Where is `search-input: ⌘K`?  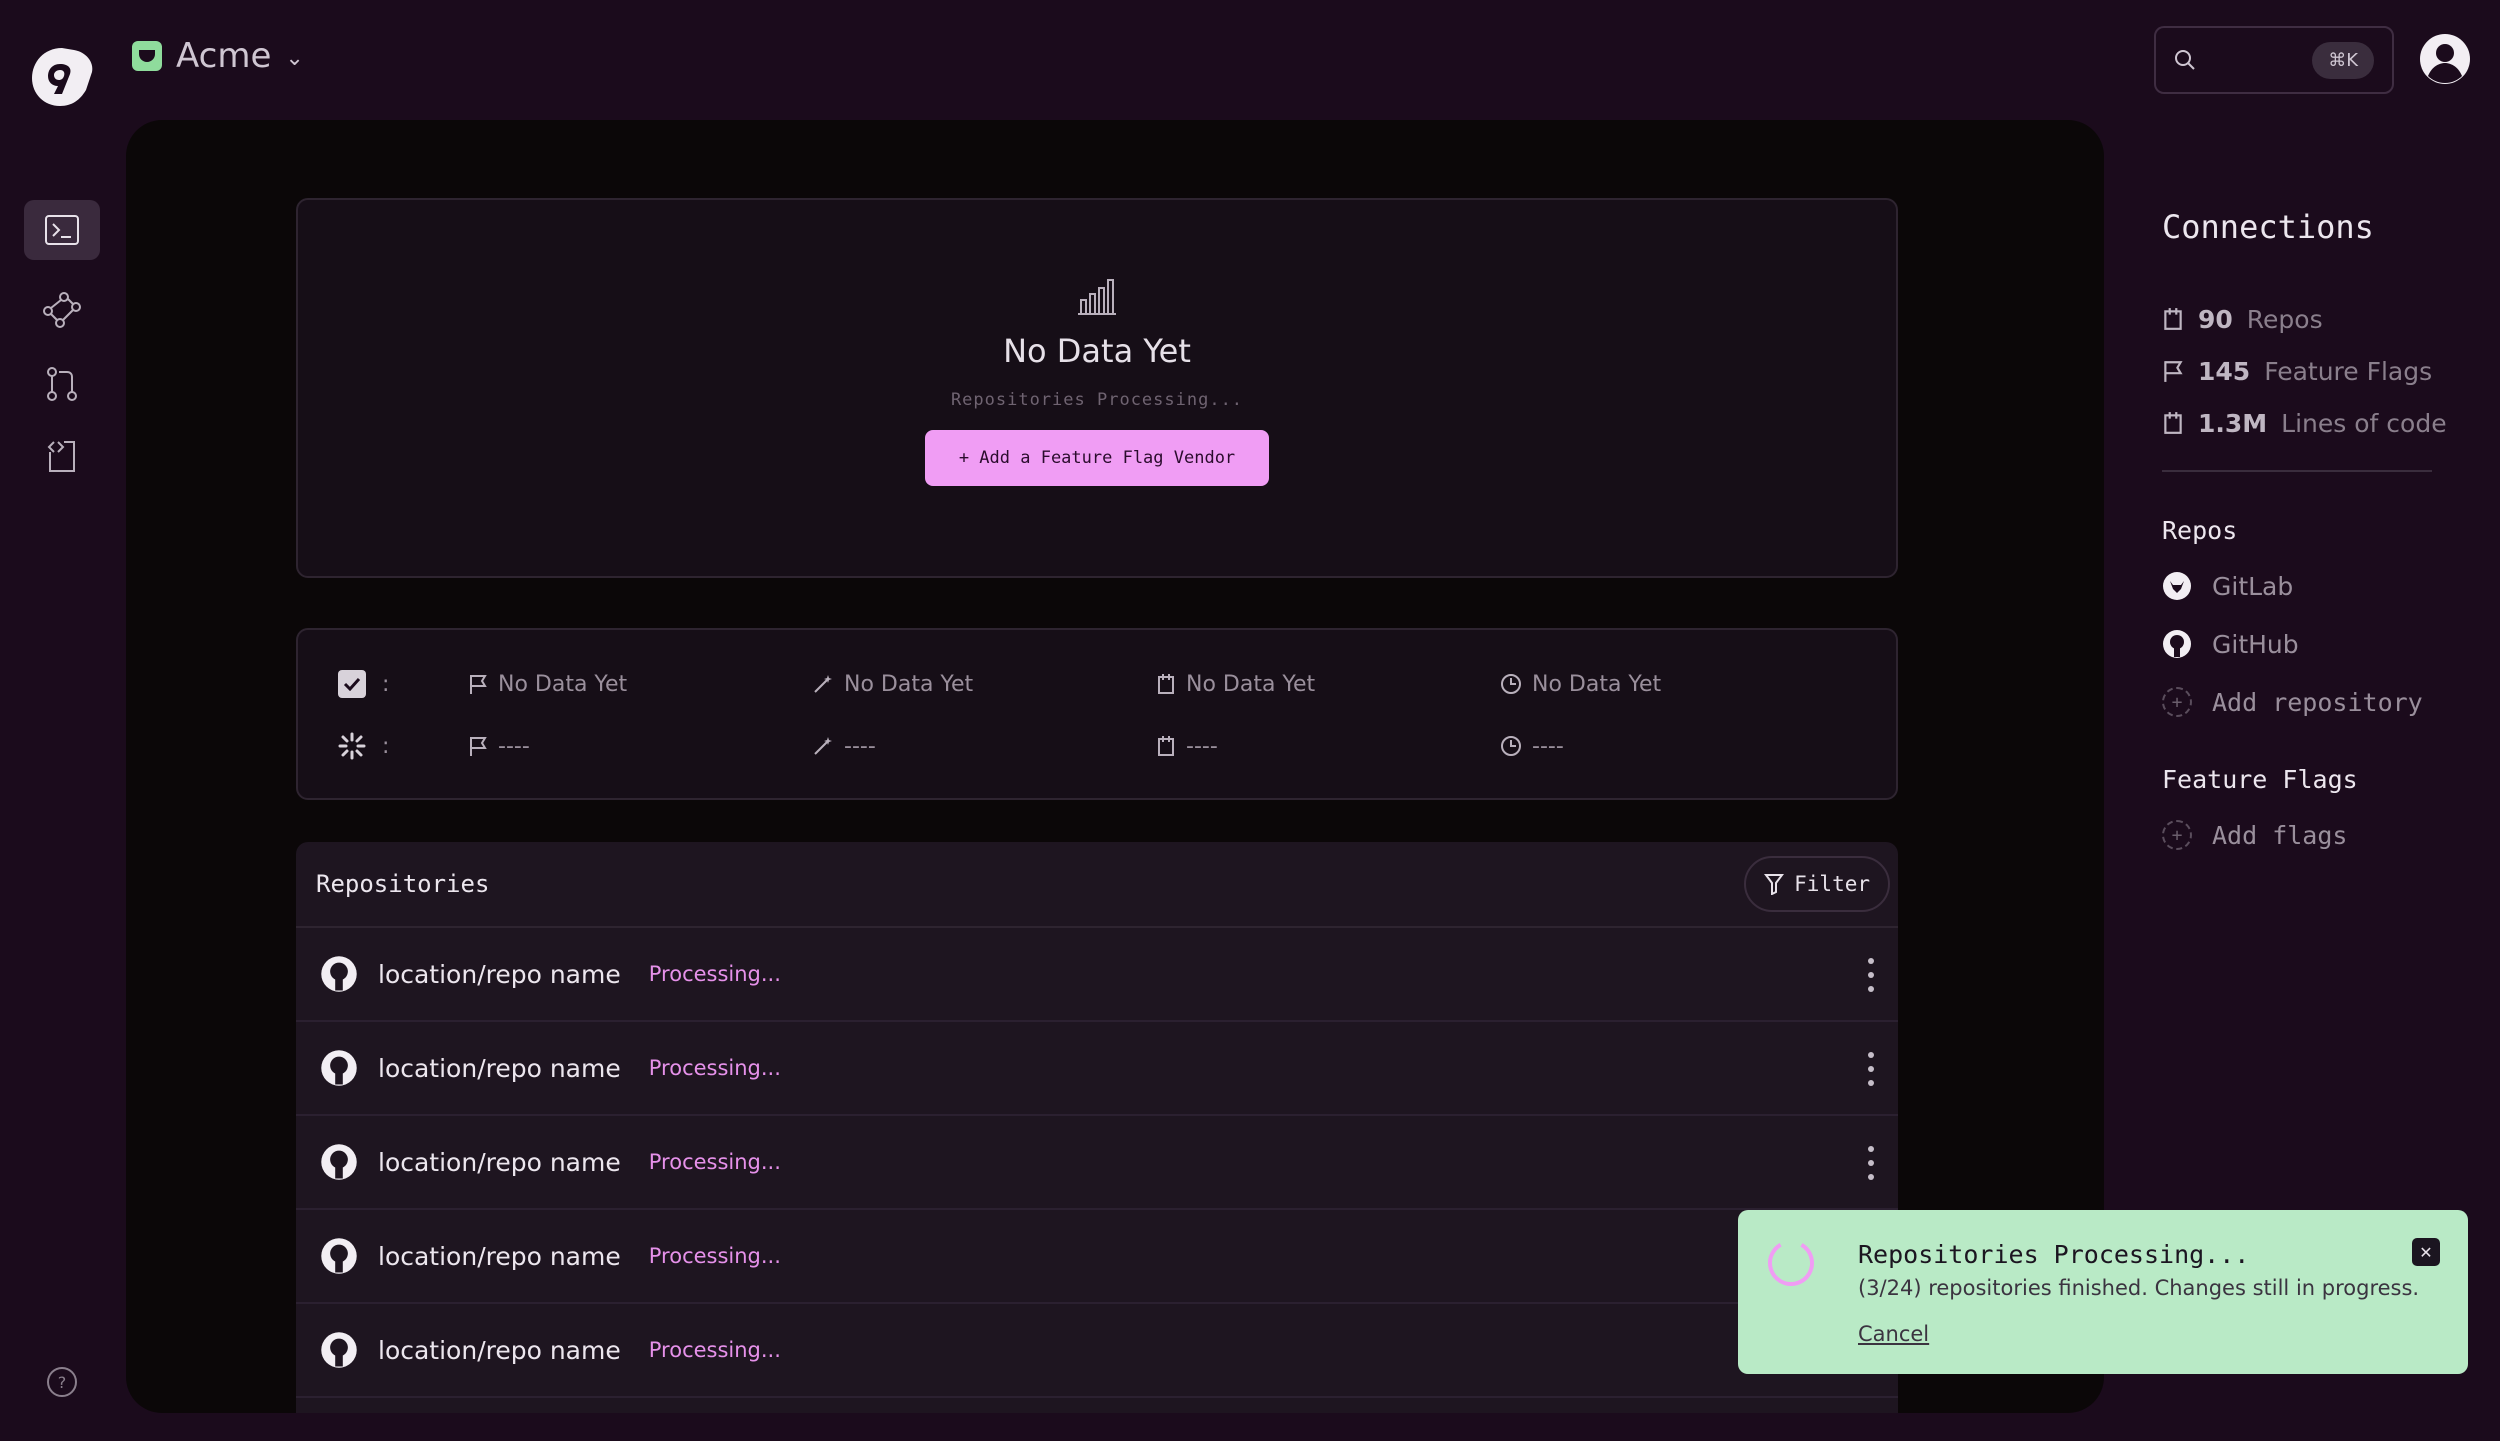 search-input: ⌘K is located at coordinates (2274, 60).